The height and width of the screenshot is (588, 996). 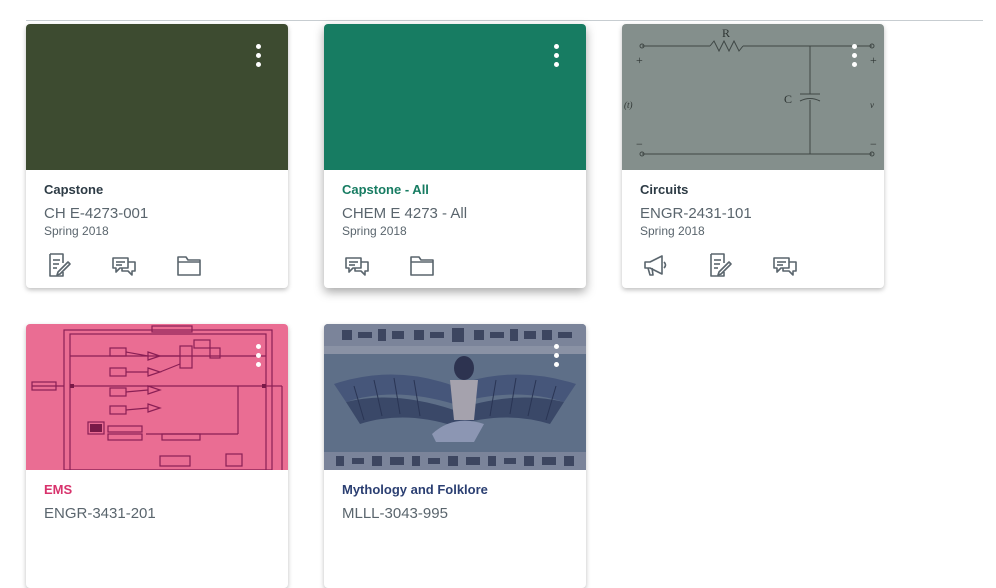 I want to click on course-card-mythology: Mythology and Folklore MLLL-3043-995, so click(x=455, y=456).